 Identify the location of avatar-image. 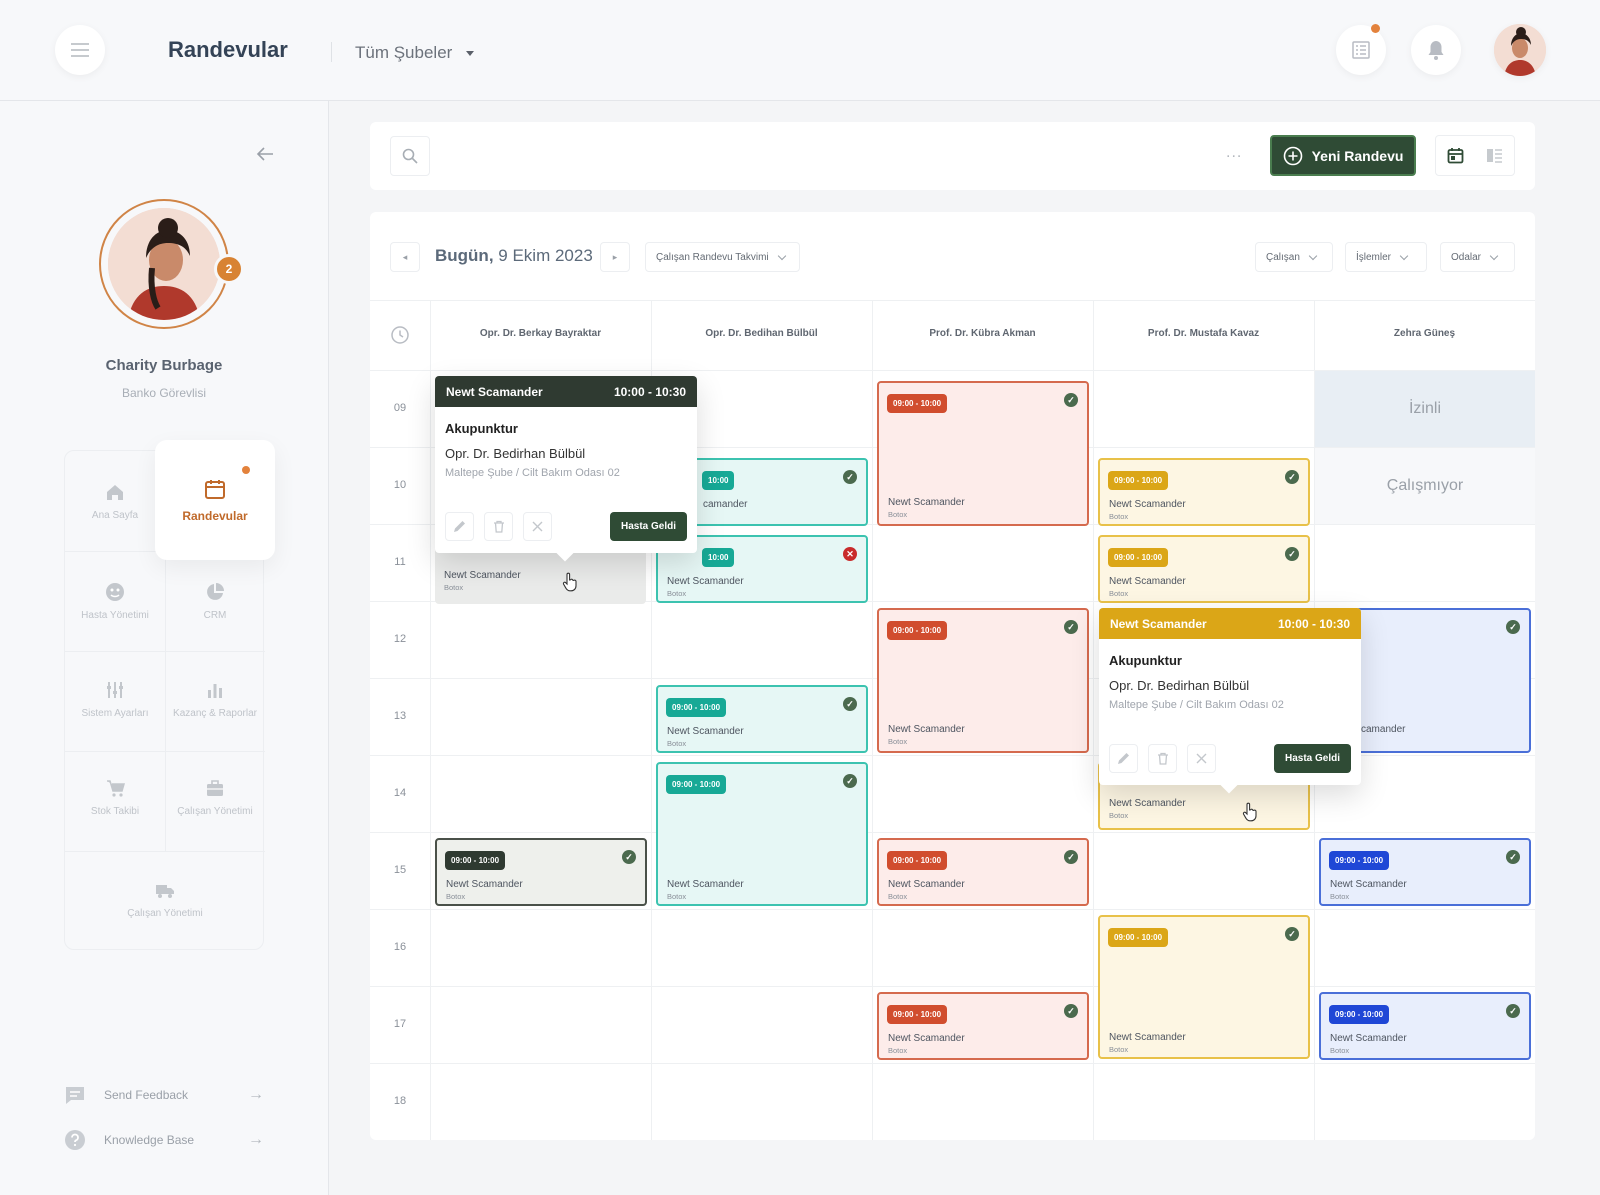
(164, 264).